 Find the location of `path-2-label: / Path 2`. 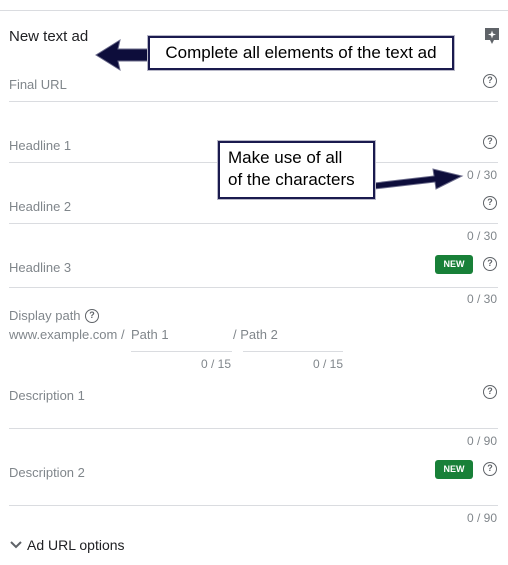

path-2-label: / Path 2 is located at coordinates (255, 334).